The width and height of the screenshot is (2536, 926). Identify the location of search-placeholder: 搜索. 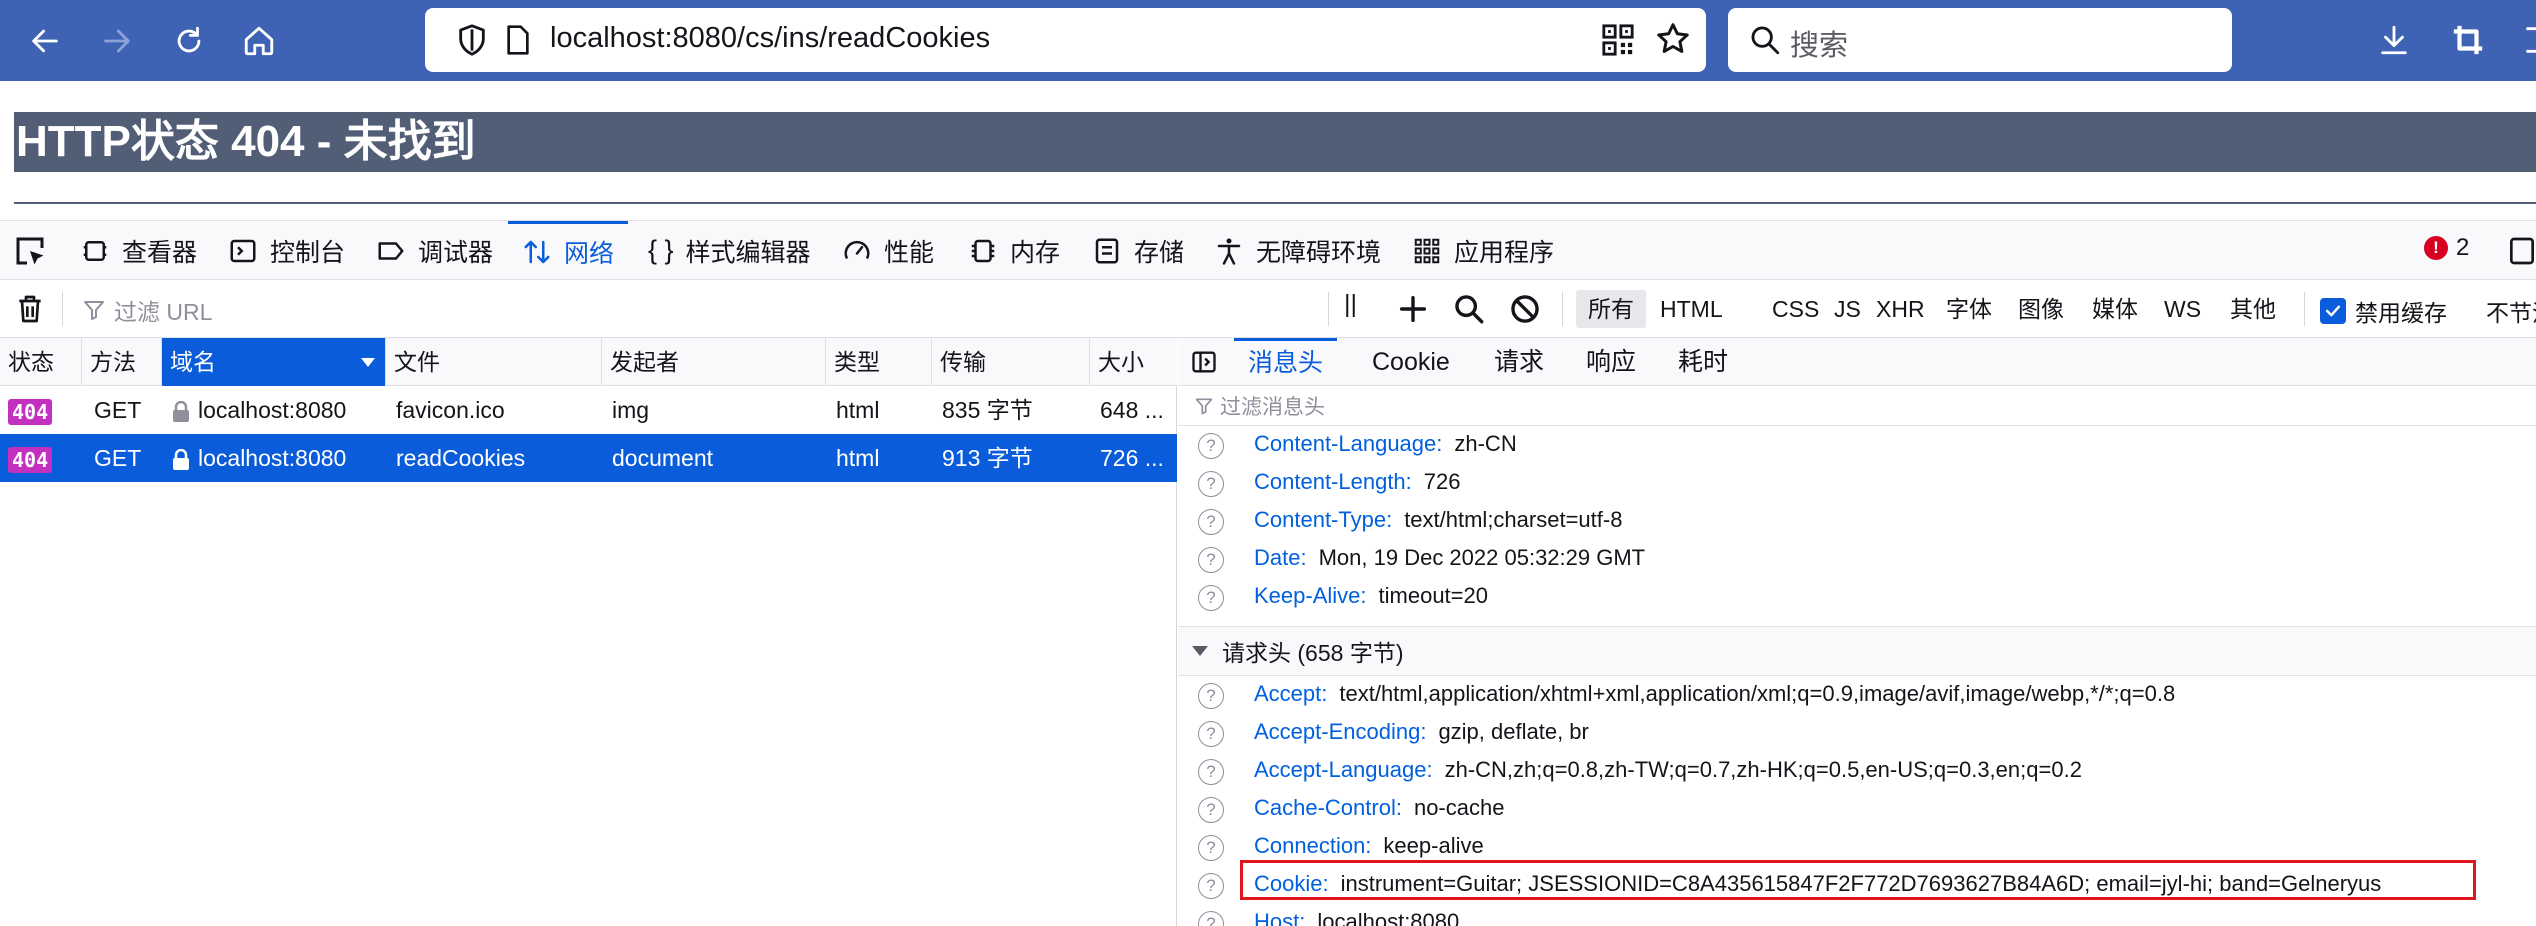
(1819, 43).